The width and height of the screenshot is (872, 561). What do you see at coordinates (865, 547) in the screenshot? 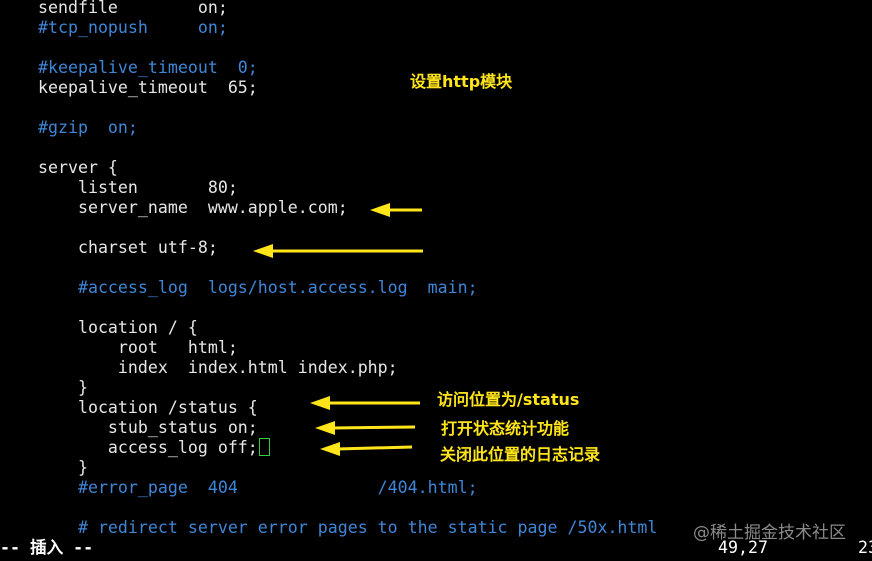
I see `scroll-percent: 23` at bounding box center [865, 547].